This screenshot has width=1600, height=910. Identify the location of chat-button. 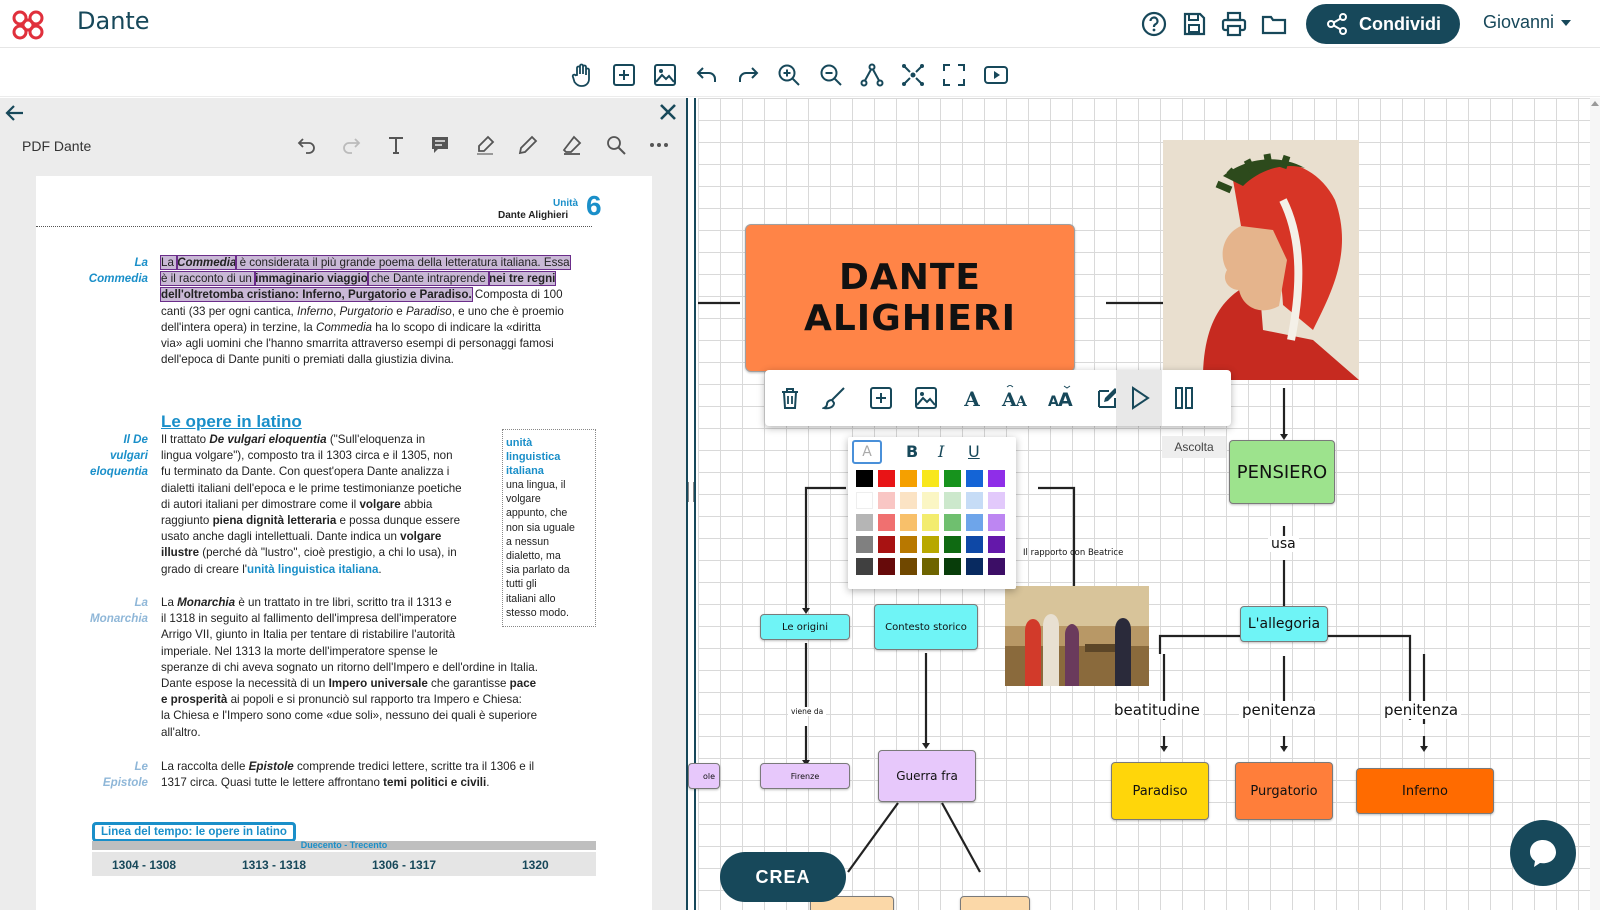
(1543, 853).